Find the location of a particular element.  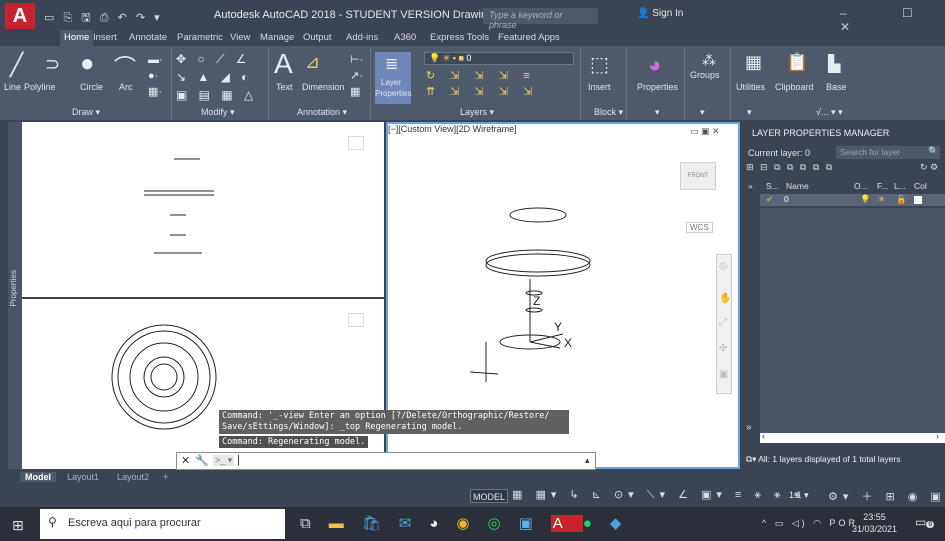

layer-list-area is located at coordinates (852, 321).